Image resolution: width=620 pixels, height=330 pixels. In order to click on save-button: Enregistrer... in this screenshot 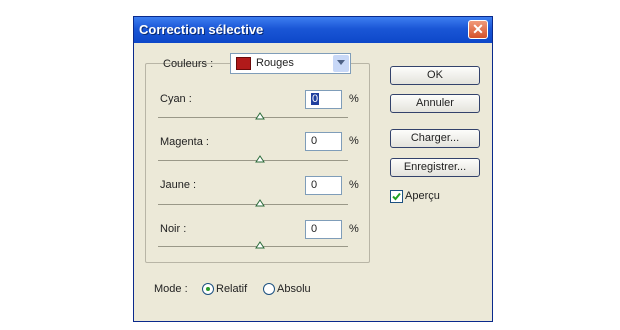, I will do `click(435, 167)`.